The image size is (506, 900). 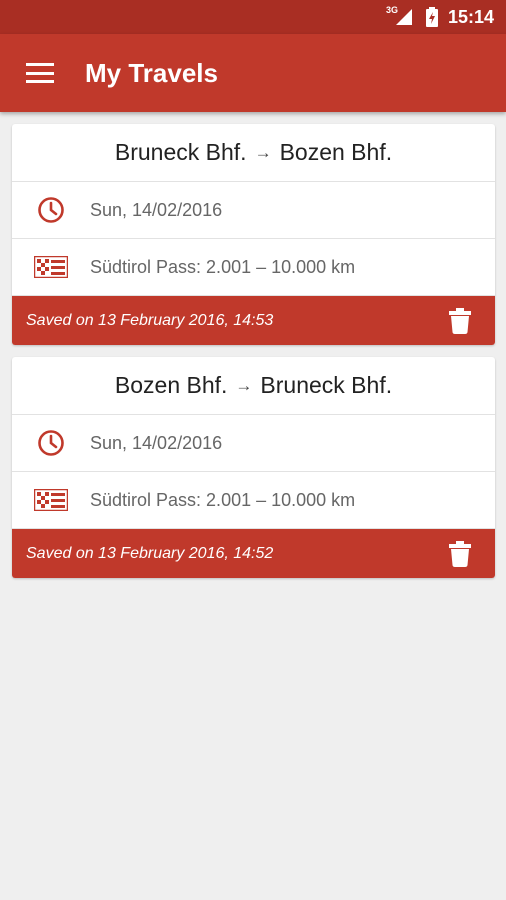 I want to click on route-origin: Bruneck Bhf., so click(x=180, y=152).